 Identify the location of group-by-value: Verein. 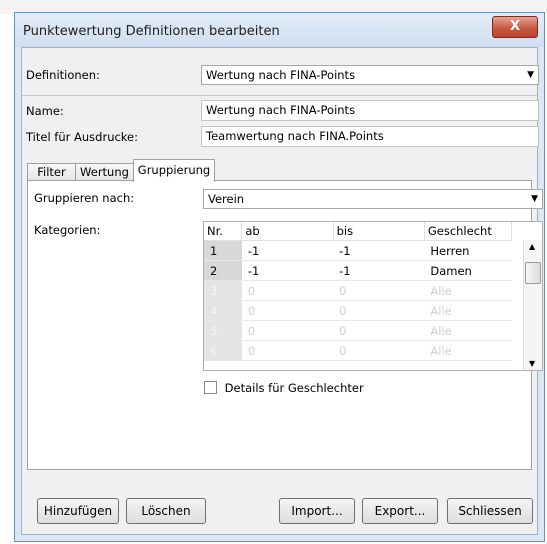
(226, 199).